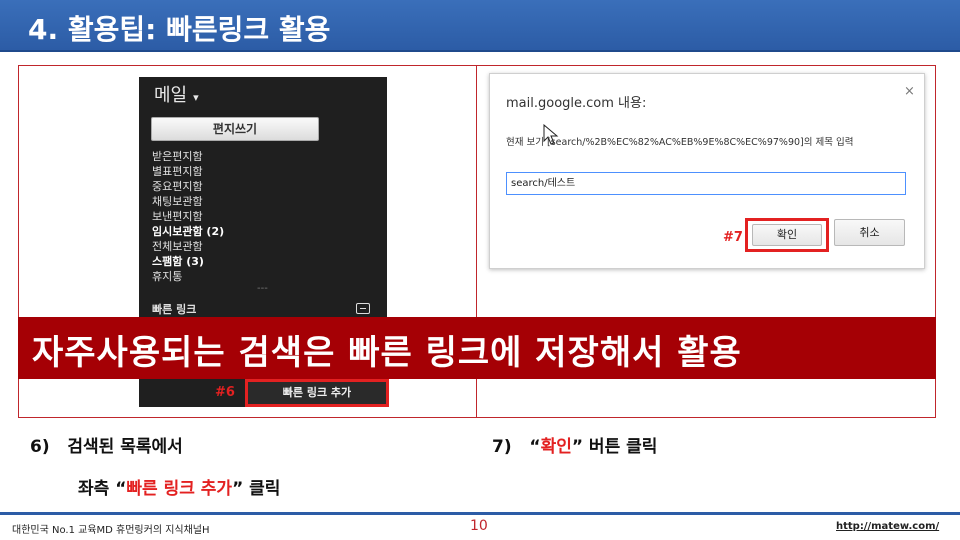 This screenshot has height=540, width=960. What do you see at coordinates (733, 237) in the screenshot?
I see `step7-tag: #7` at bounding box center [733, 237].